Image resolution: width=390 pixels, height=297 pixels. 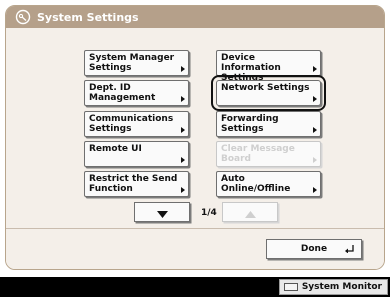 What do you see at coordinates (209, 213) in the screenshot?
I see `page-indicator: 1/4` at bounding box center [209, 213].